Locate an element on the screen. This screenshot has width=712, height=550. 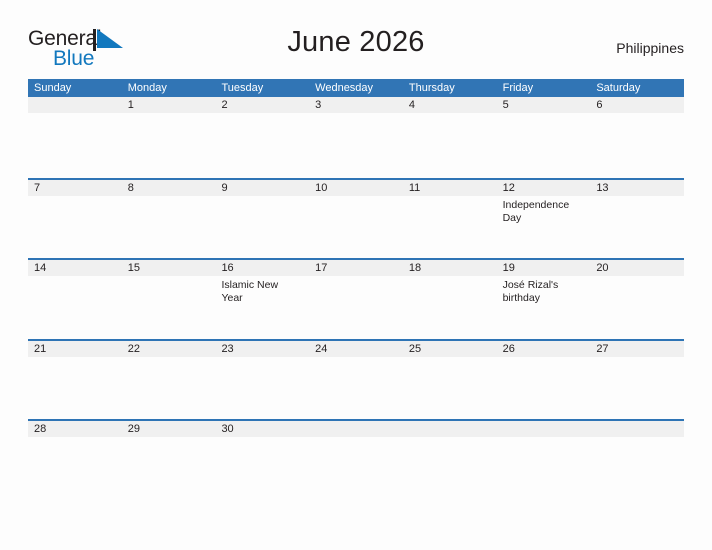
day-events: Islamic New Year is located at coordinates (263, 290).